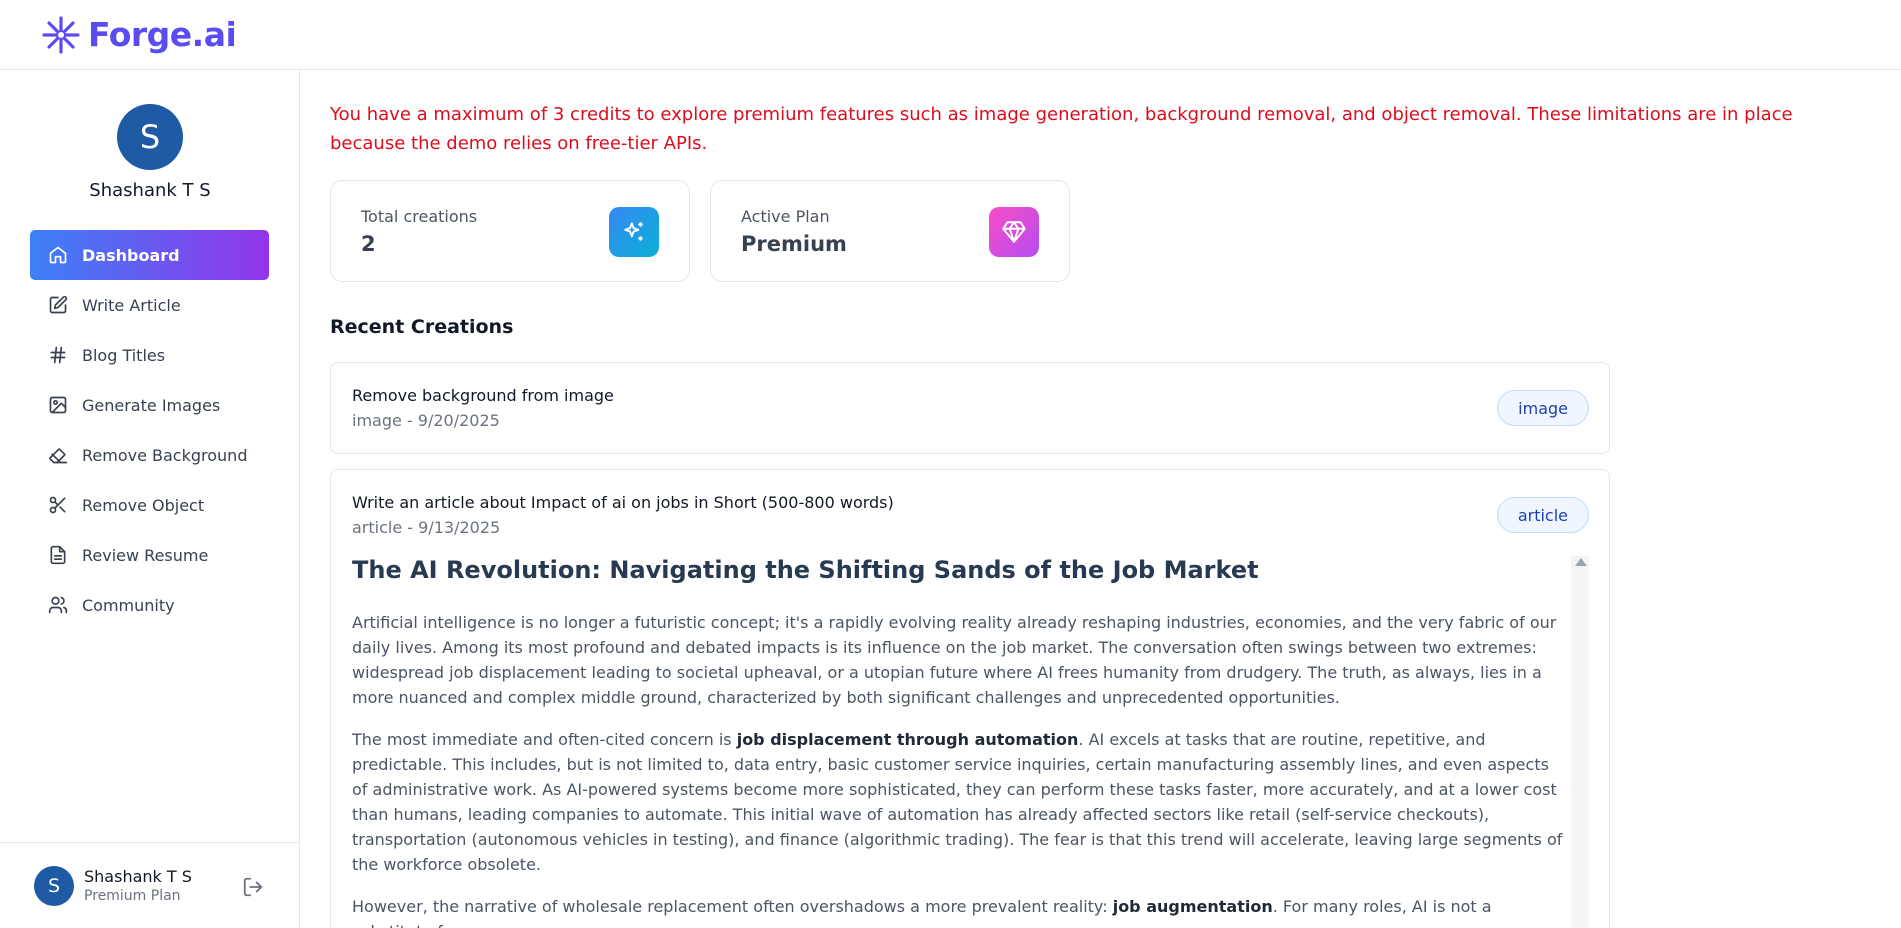 The image size is (1901, 928). I want to click on creation-prompt: Remove background from image, so click(483, 395).